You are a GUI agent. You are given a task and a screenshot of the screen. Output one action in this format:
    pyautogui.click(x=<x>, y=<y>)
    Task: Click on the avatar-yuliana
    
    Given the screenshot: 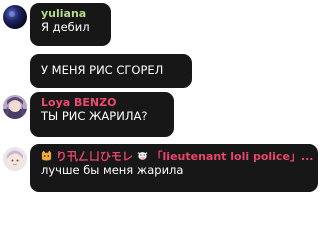 What is the action you would take?
    pyautogui.click(x=15, y=17)
    